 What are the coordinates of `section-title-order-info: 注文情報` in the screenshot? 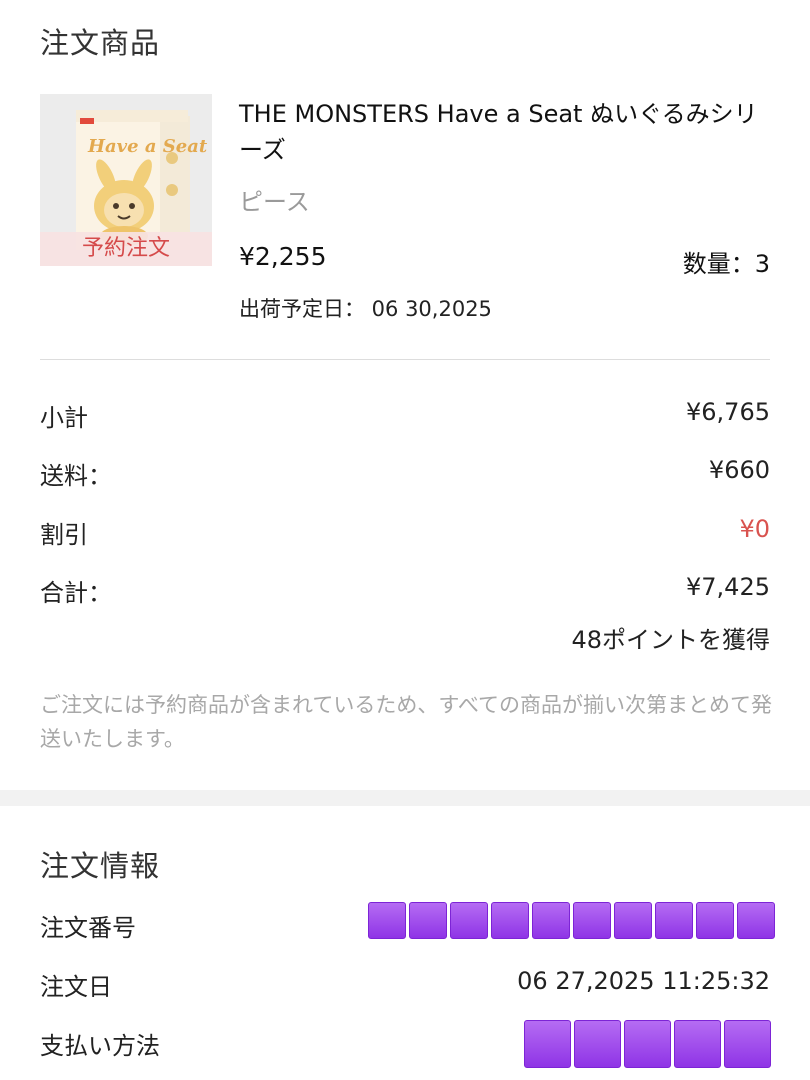 It's located at (100, 866).